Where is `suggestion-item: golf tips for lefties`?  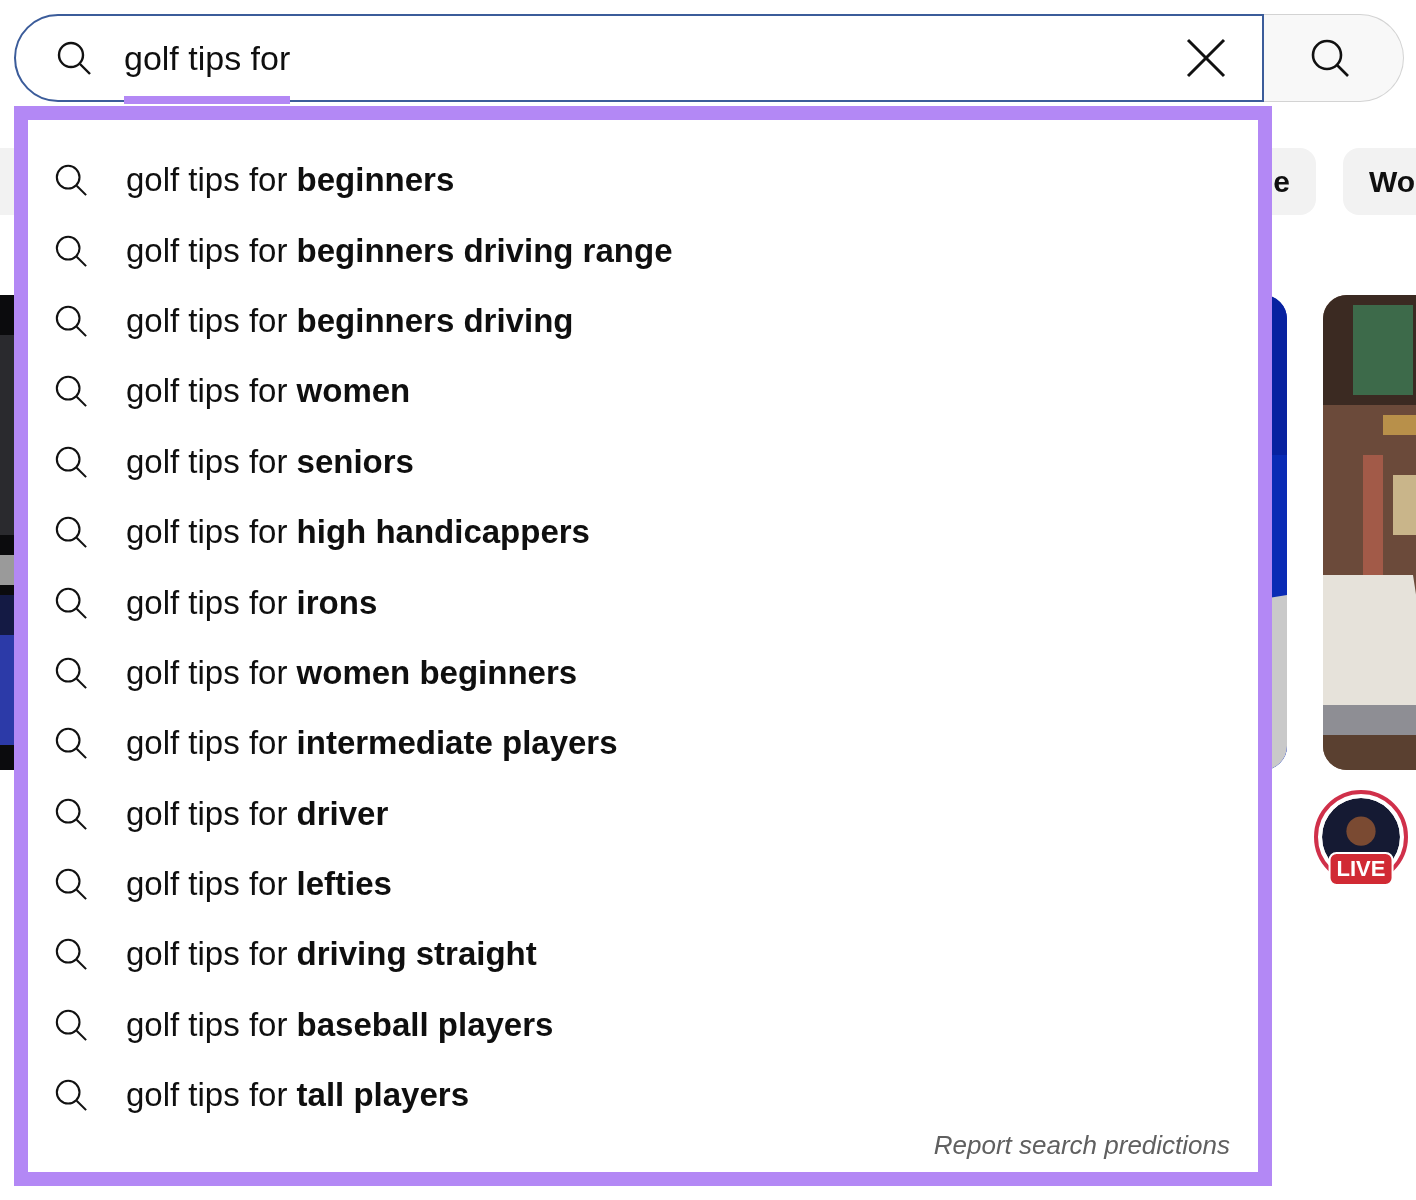 suggestion-item: golf tips for lefties is located at coordinates (643, 884).